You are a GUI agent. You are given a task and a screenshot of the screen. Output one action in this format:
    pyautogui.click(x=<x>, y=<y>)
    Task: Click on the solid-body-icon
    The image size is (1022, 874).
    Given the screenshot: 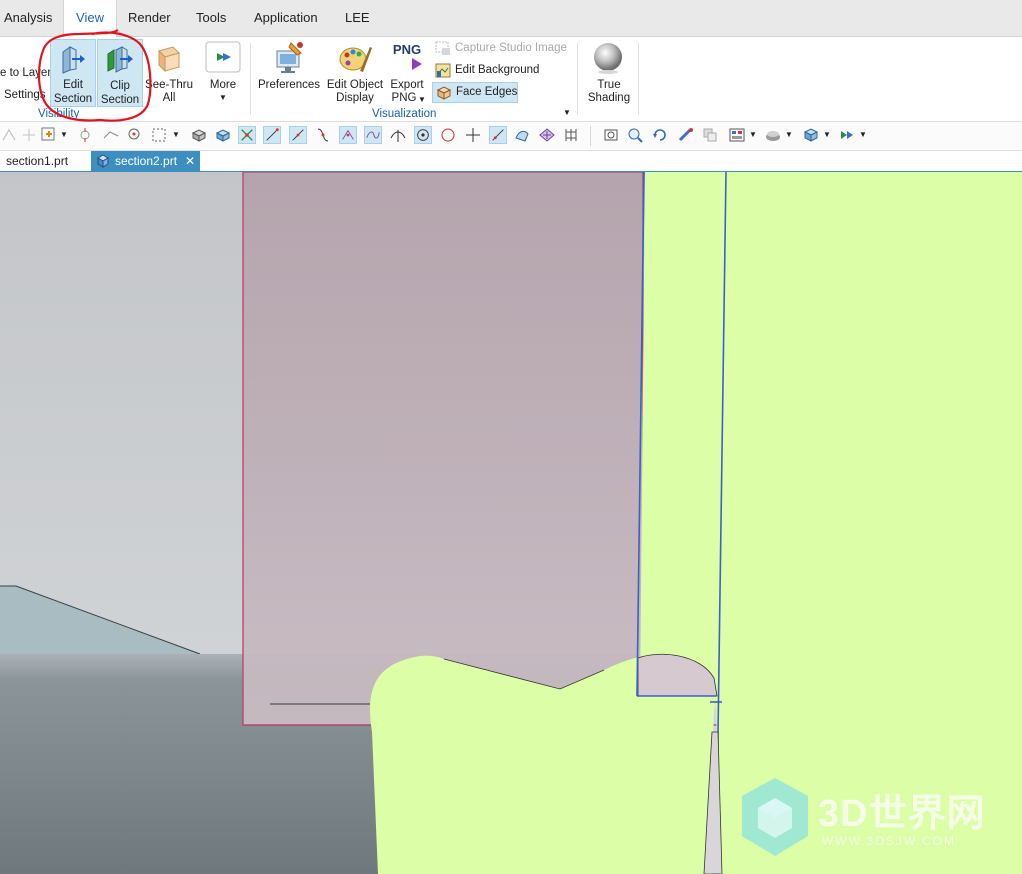 What is the action you would take?
    pyautogui.click(x=199, y=135)
    